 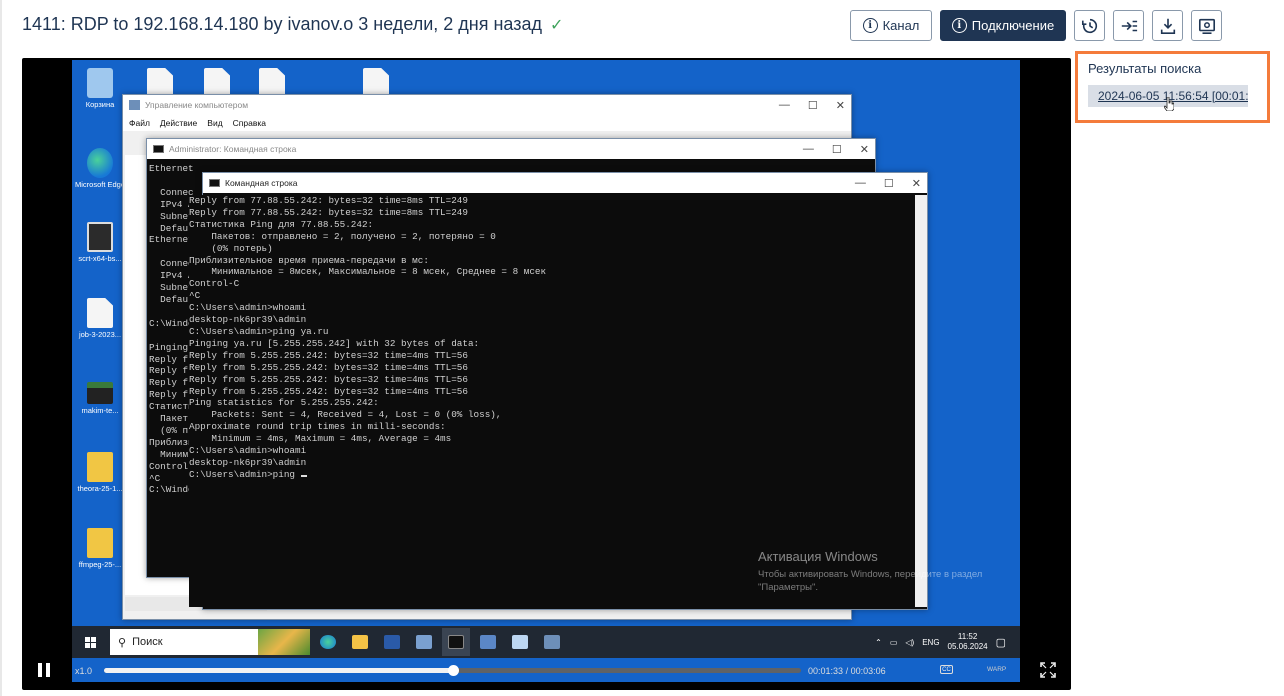 What do you see at coordinates (214, 123) in the screenshot?
I see `menu-view: Вид` at bounding box center [214, 123].